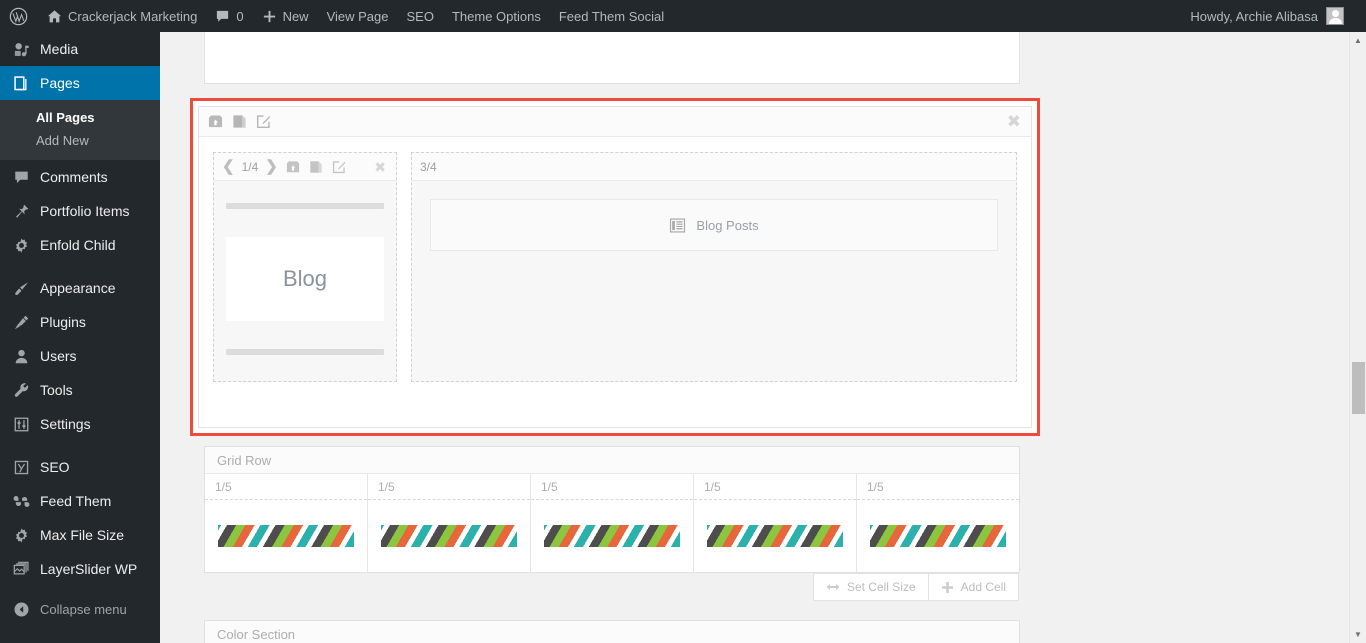  I want to click on sidebar-item-label: Max File Size, so click(82, 535).